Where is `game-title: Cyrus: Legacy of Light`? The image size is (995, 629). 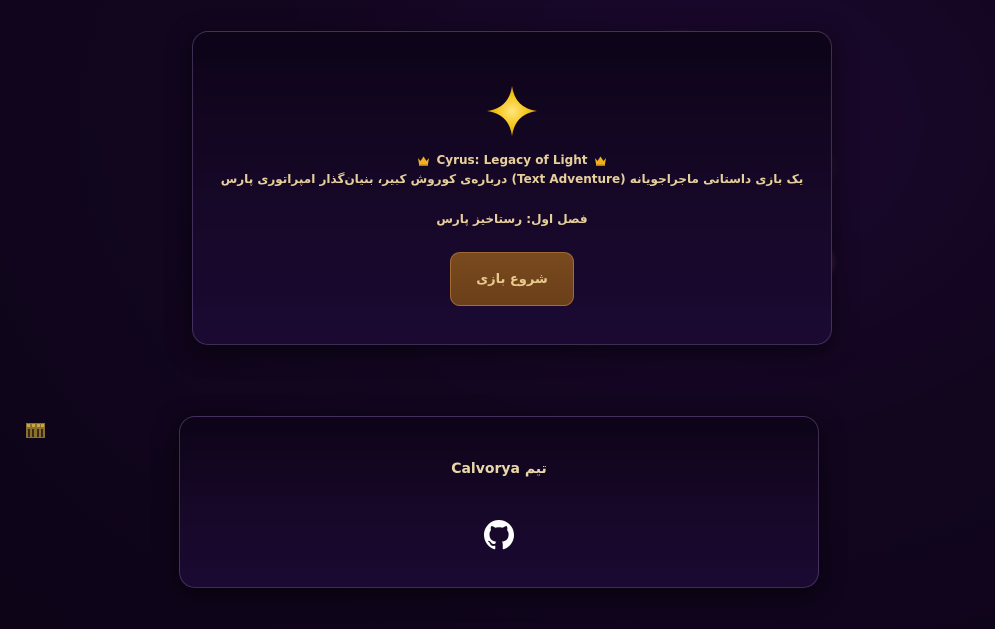 game-title: Cyrus: Legacy of Light is located at coordinates (512, 160).